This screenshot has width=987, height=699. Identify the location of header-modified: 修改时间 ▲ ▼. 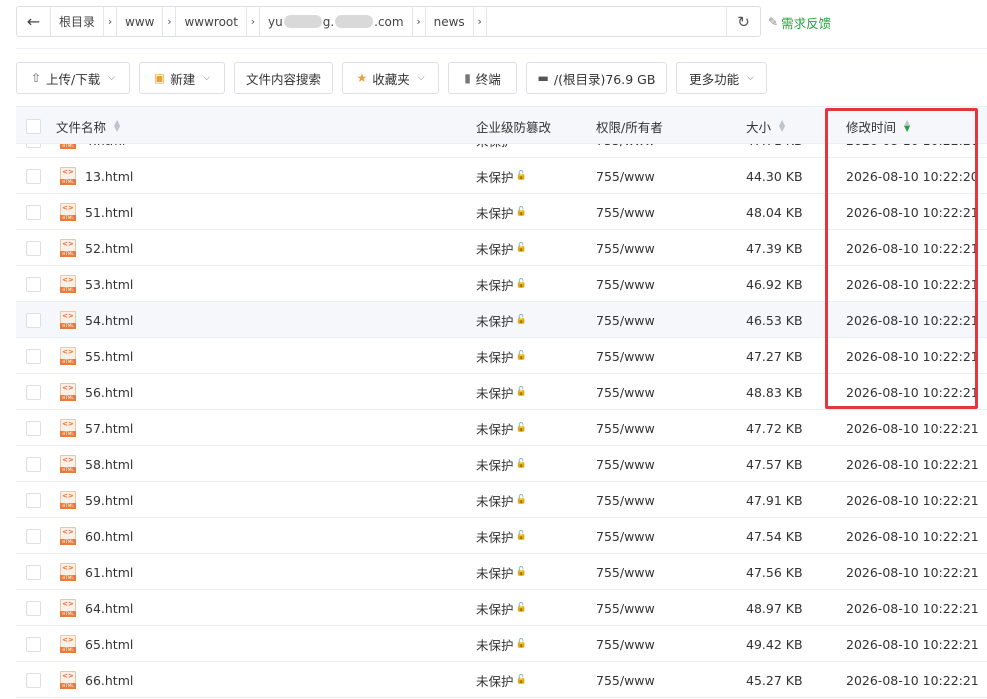
(878, 126).